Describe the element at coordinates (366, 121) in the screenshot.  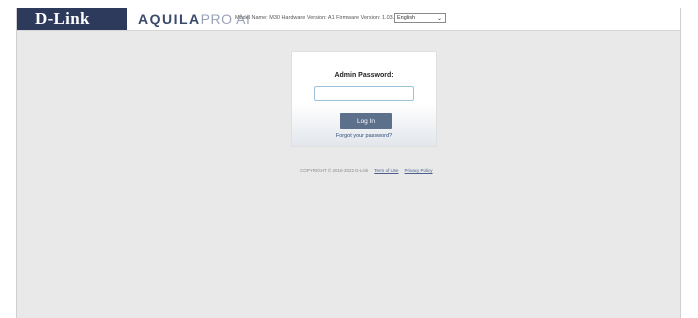
I see `login-button: Log In` at that location.